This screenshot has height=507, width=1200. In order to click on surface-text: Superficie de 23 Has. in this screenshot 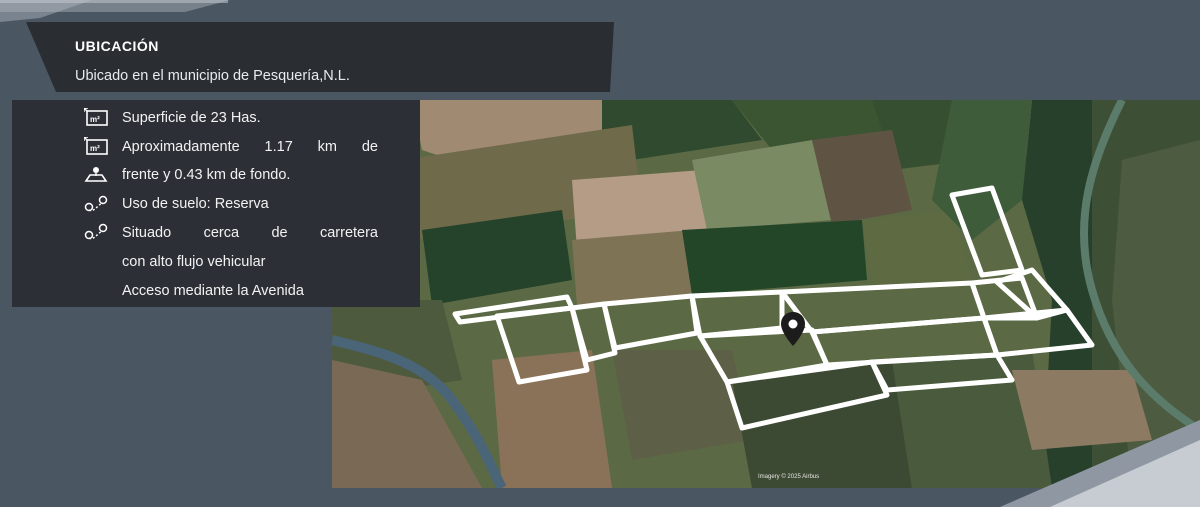, I will do `click(191, 118)`.